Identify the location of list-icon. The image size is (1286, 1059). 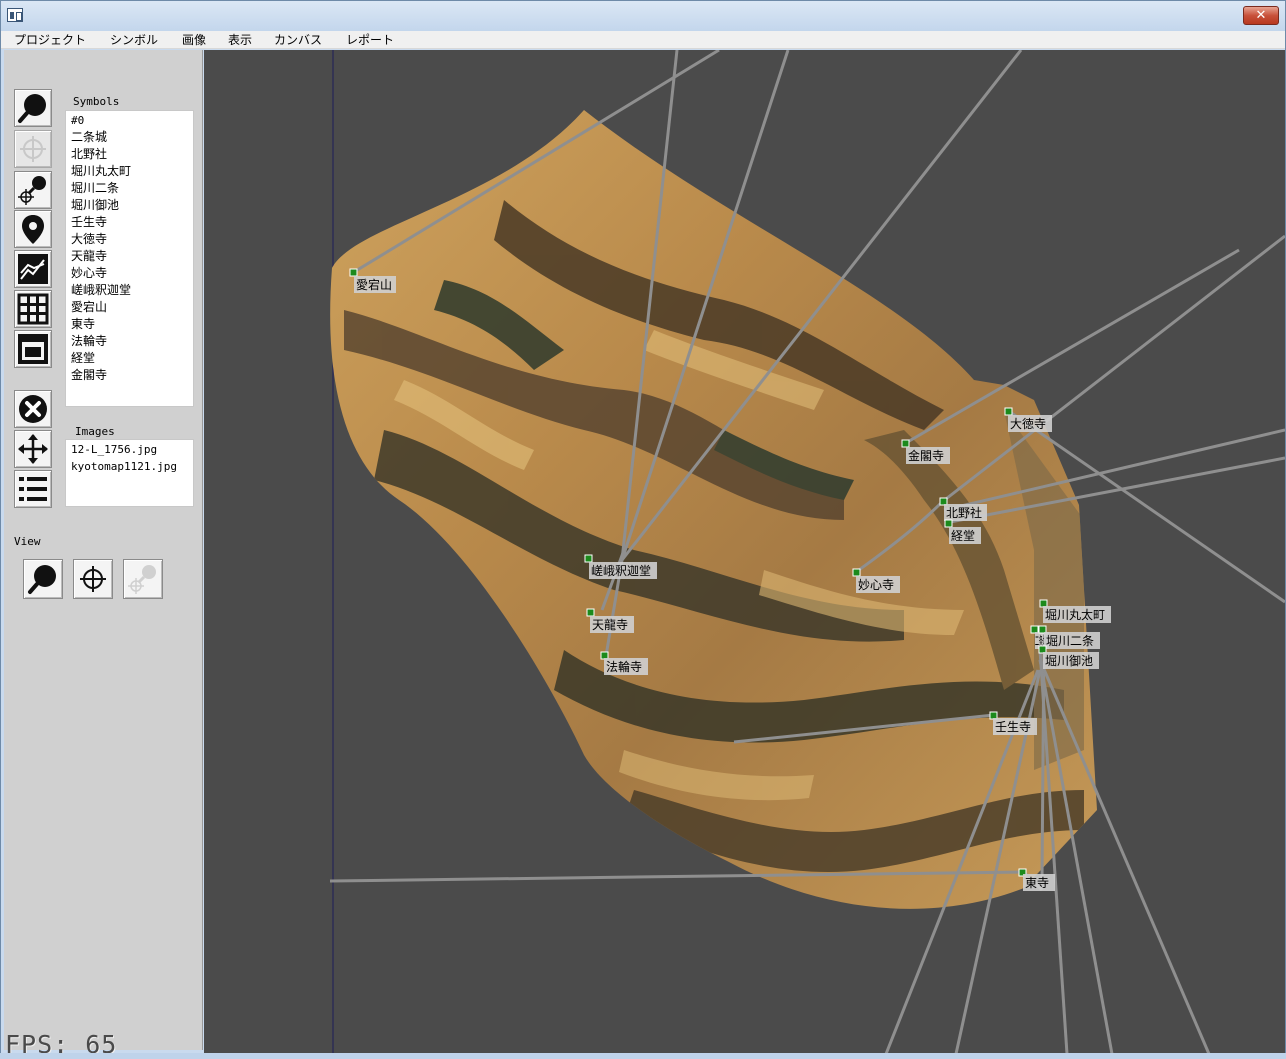
(33, 489).